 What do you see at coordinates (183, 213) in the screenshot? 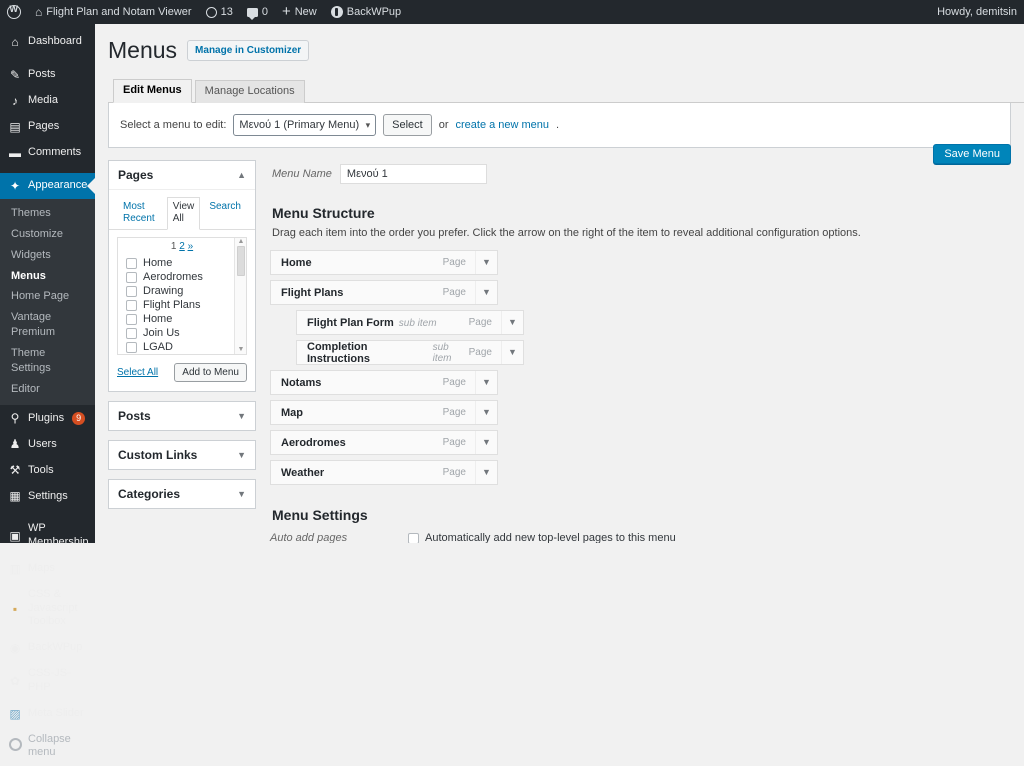
I see `tab-view-all: View All` at bounding box center [183, 213].